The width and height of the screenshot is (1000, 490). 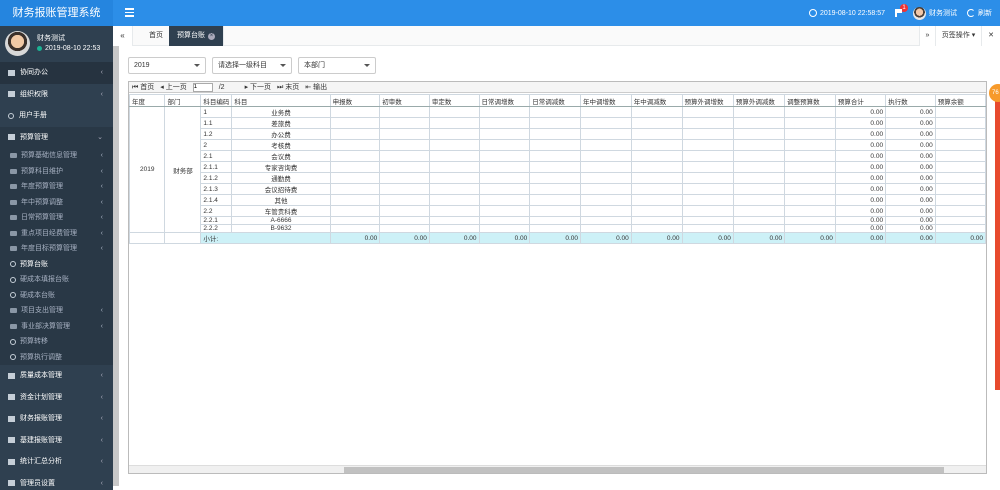 I want to click on column-header: 科目编码, so click(x=216, y=100).